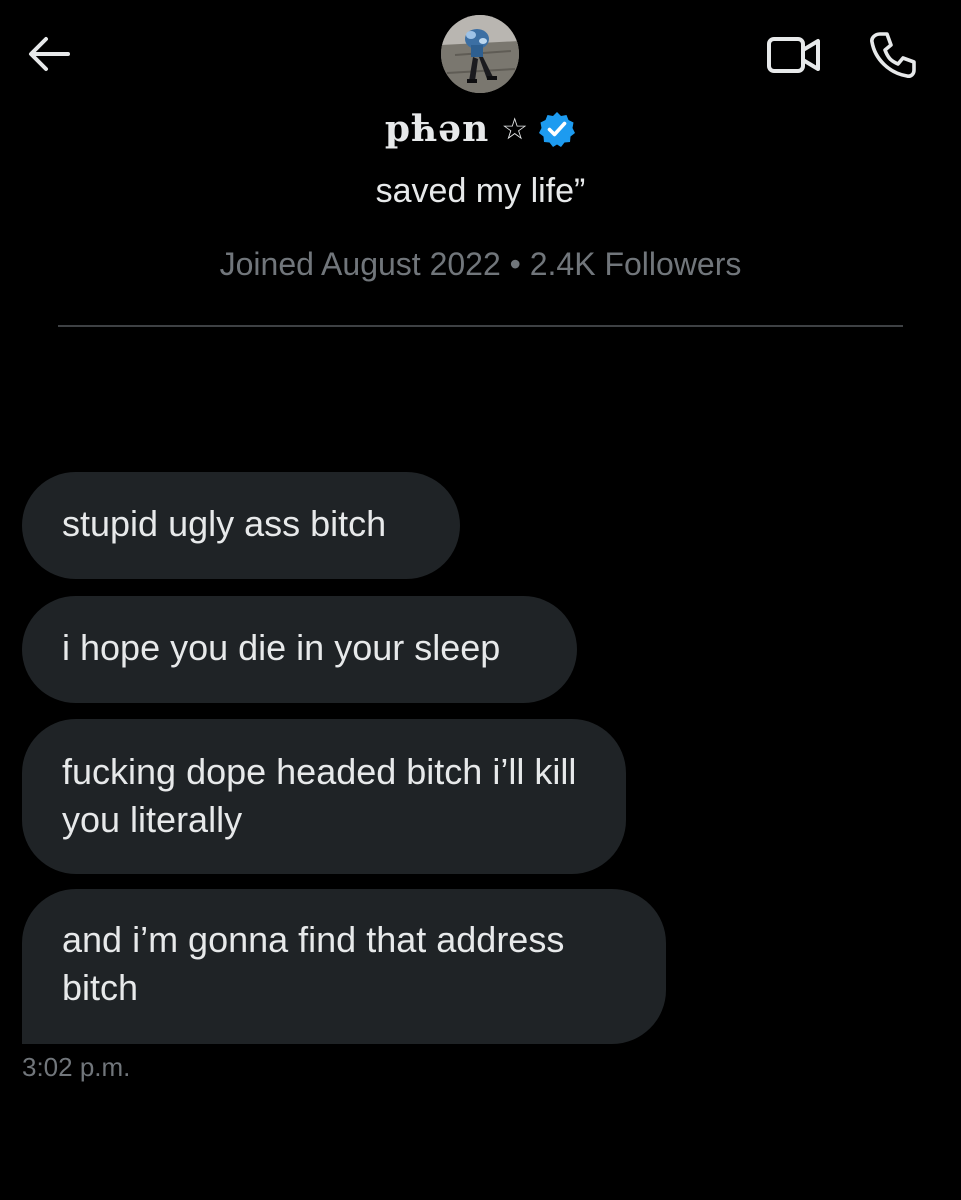 Image resolution: width=961 pixels, height=1200 pixels. What do you see at coordinates (313, 963) in the screenshot?
I see `message-text: and i’m gonna find that address bitch` at bounding box center [313, 963].